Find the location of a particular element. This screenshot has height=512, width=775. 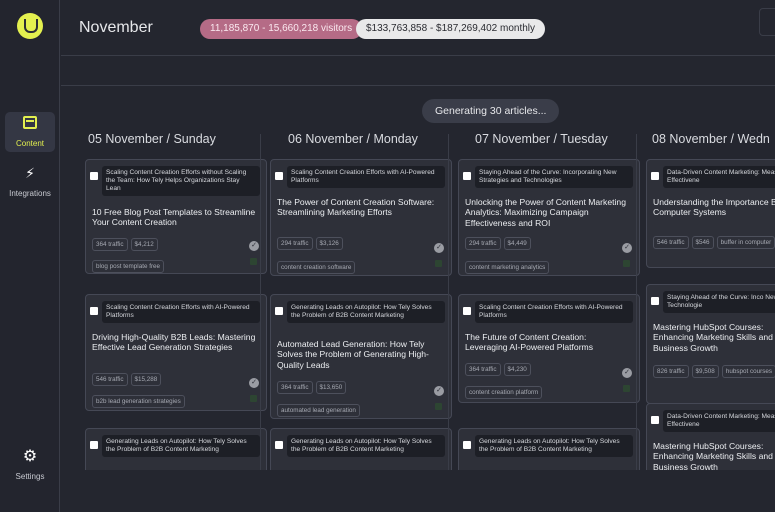

header-action-button is located at coordinates (767, 22).